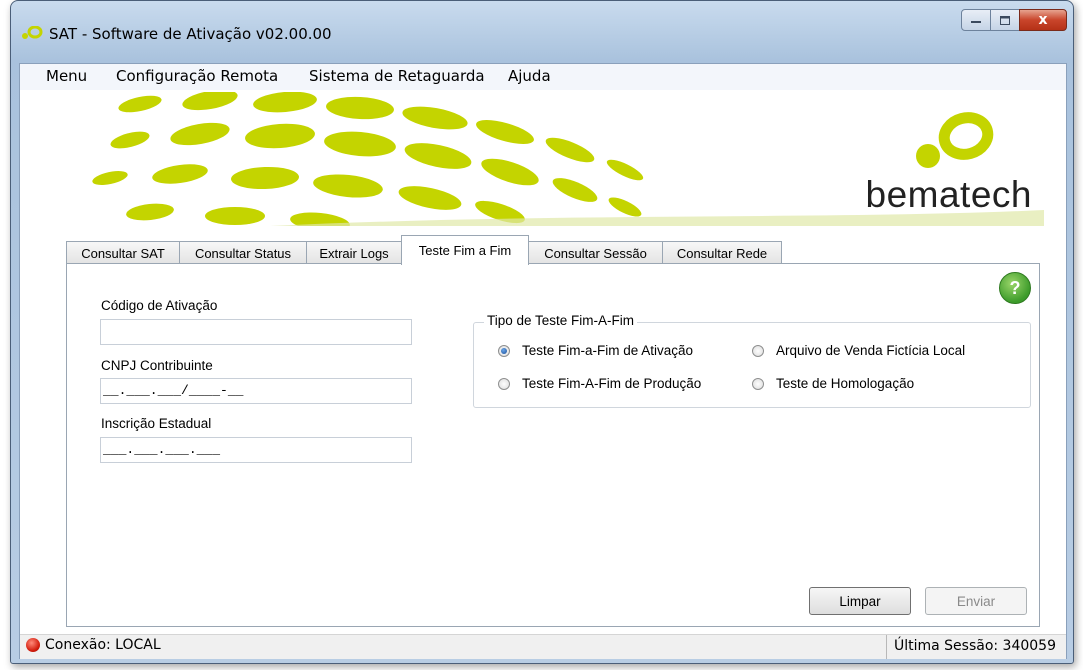 The width and height of the screenshot is (1083, 670). Describe the element at coordinates (504, 350) in the screenshot. I see `radio-selected-icon` at that location.